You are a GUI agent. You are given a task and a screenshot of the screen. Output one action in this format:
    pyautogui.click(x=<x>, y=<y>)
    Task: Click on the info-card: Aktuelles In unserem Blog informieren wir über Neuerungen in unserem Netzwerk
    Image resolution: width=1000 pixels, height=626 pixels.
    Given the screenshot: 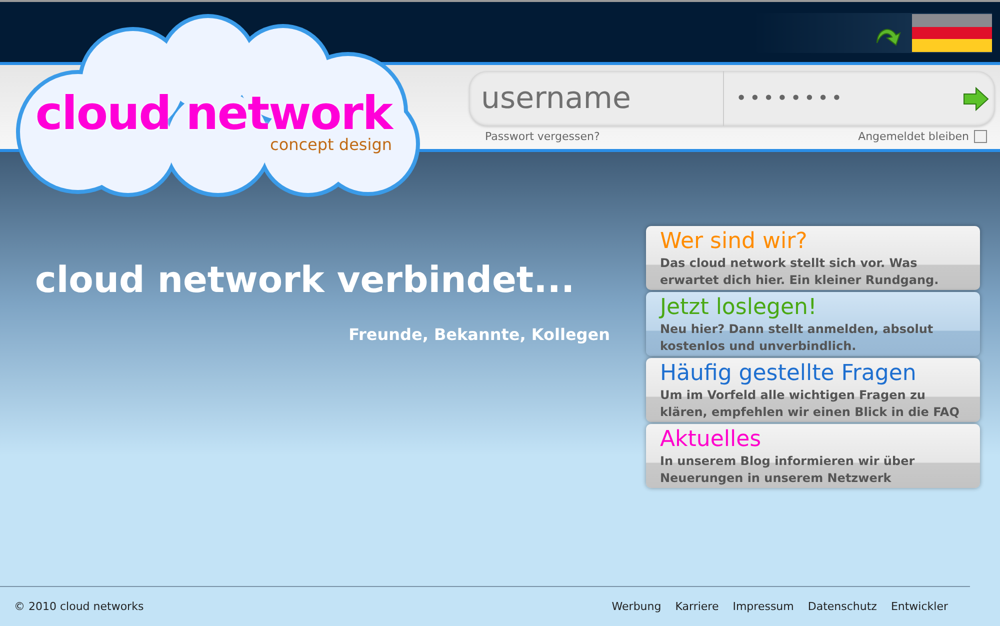 What is the action you would take?
    pyautogui.click(x=813, y=456)
    